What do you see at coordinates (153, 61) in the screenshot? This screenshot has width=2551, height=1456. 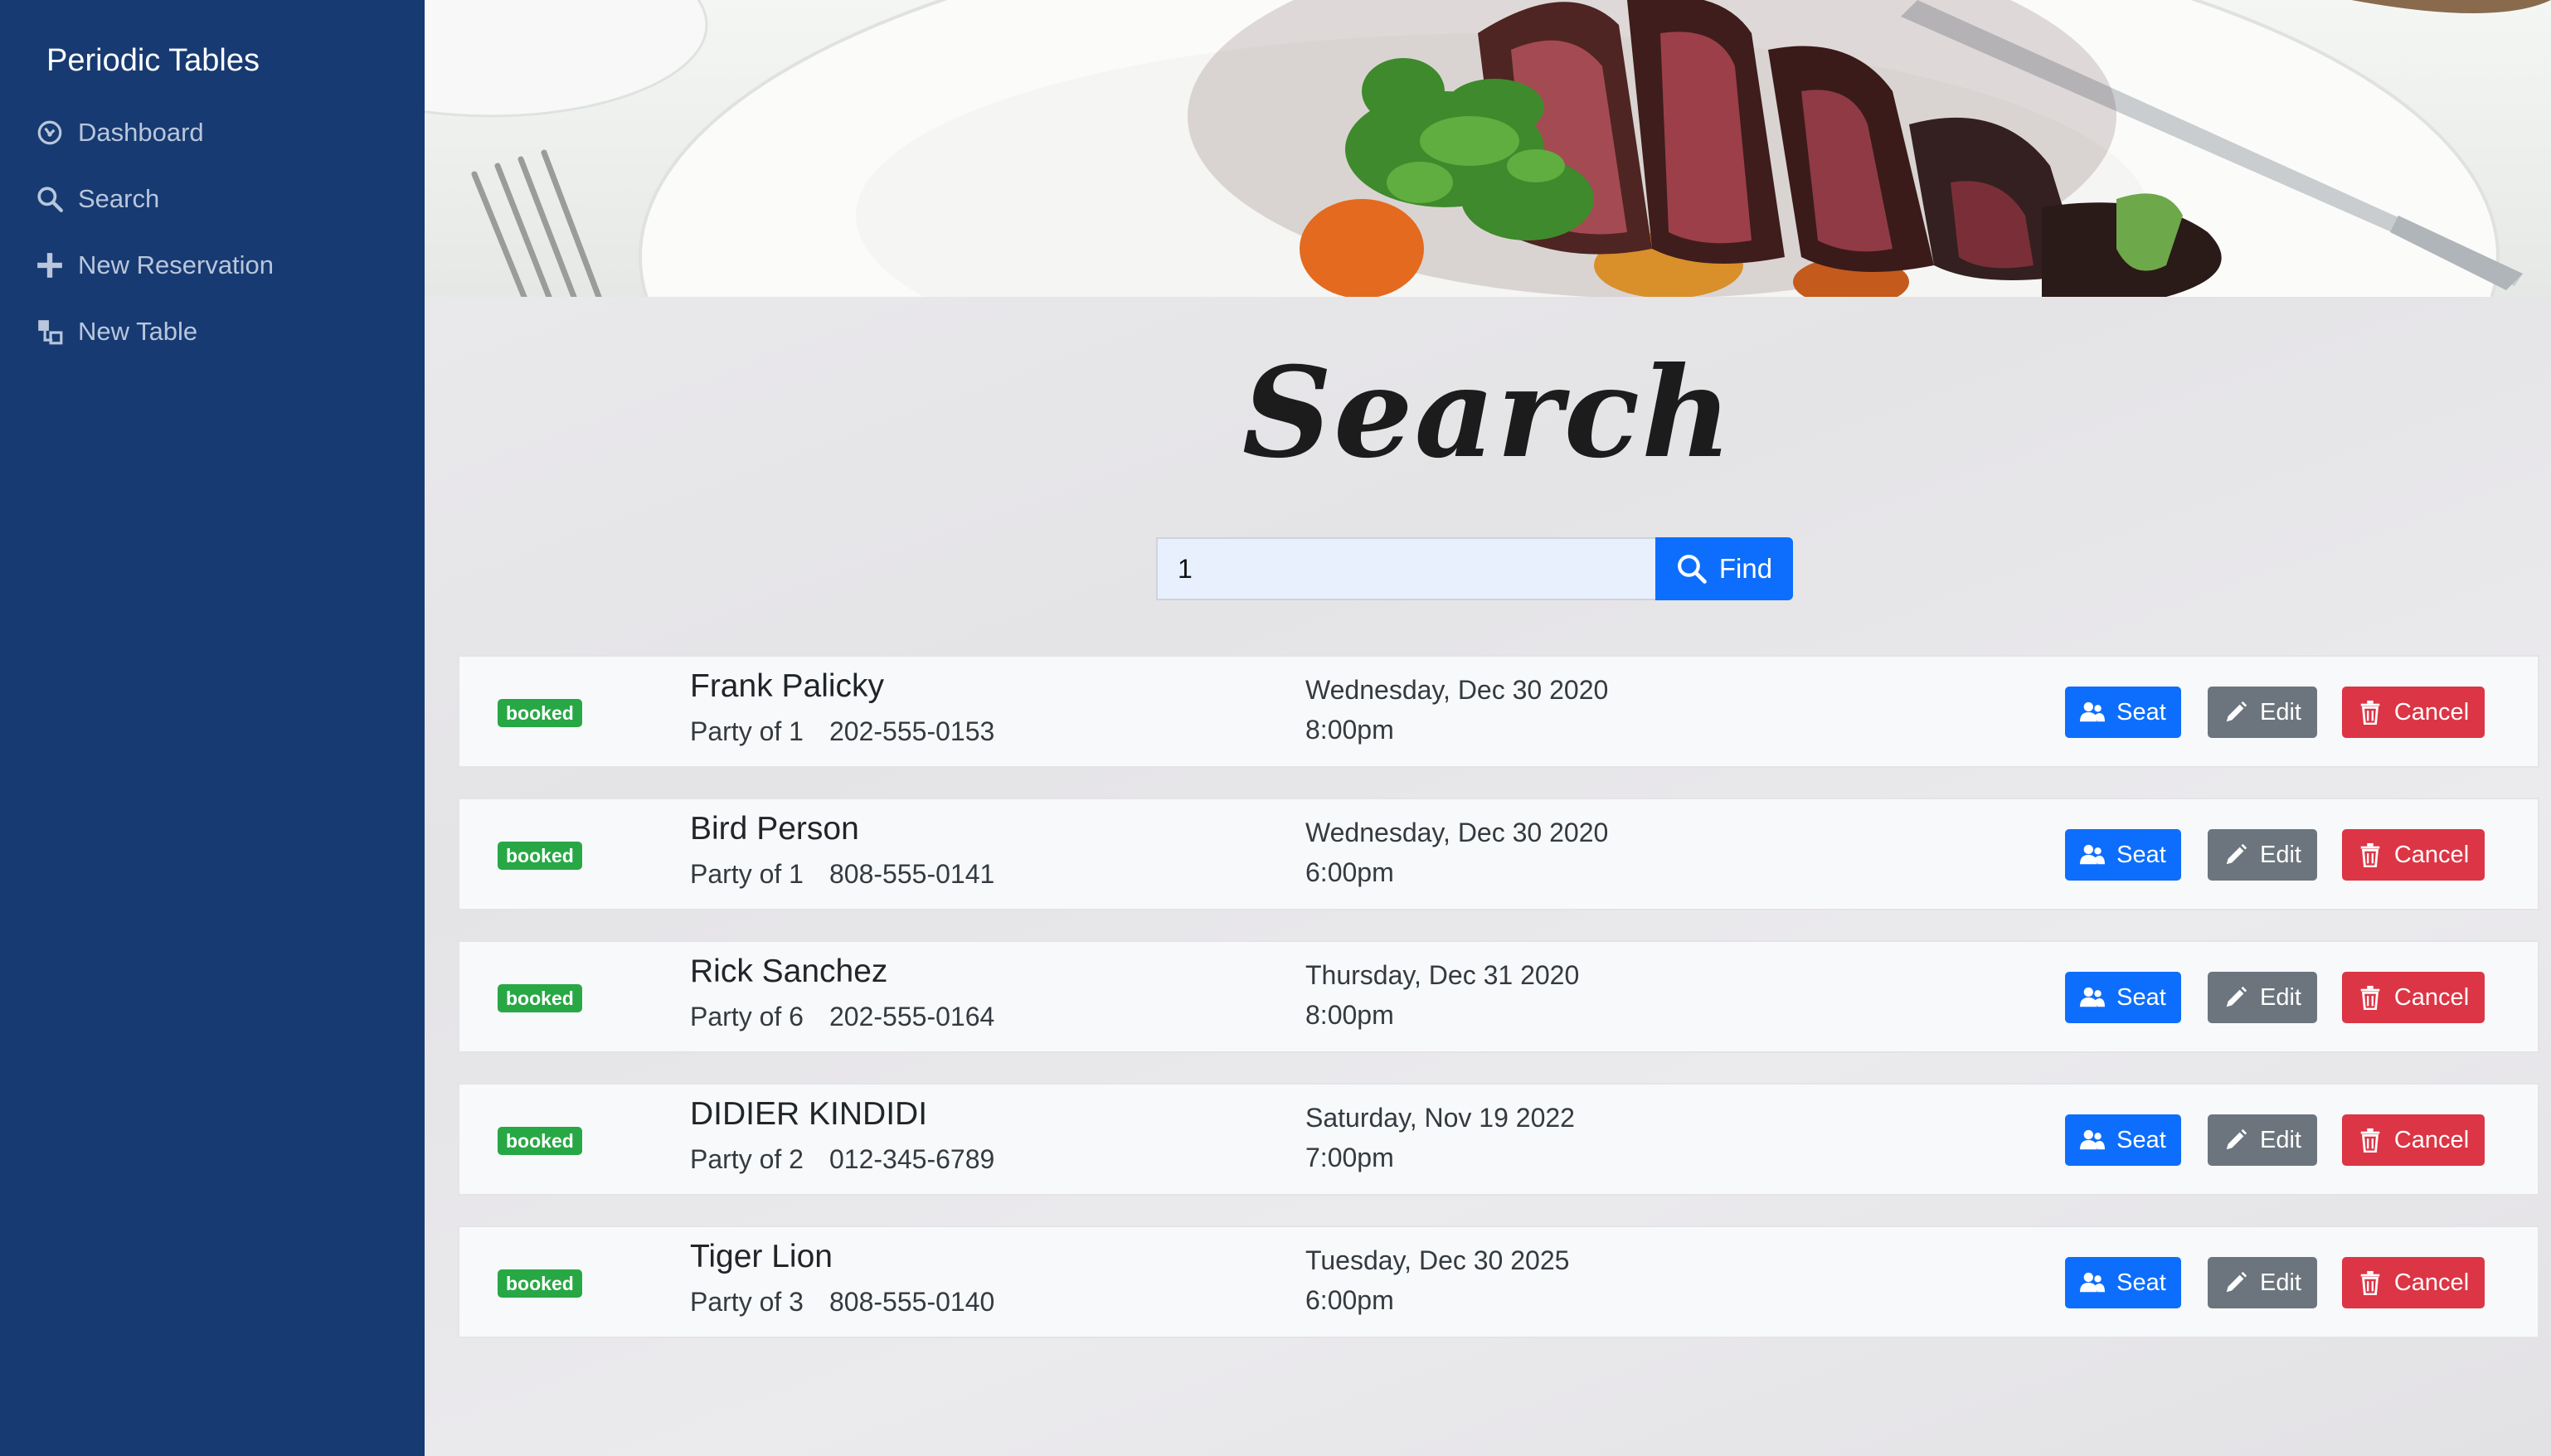 I see `brand-title: Periodic Tables` at bounding box center [153, 61].